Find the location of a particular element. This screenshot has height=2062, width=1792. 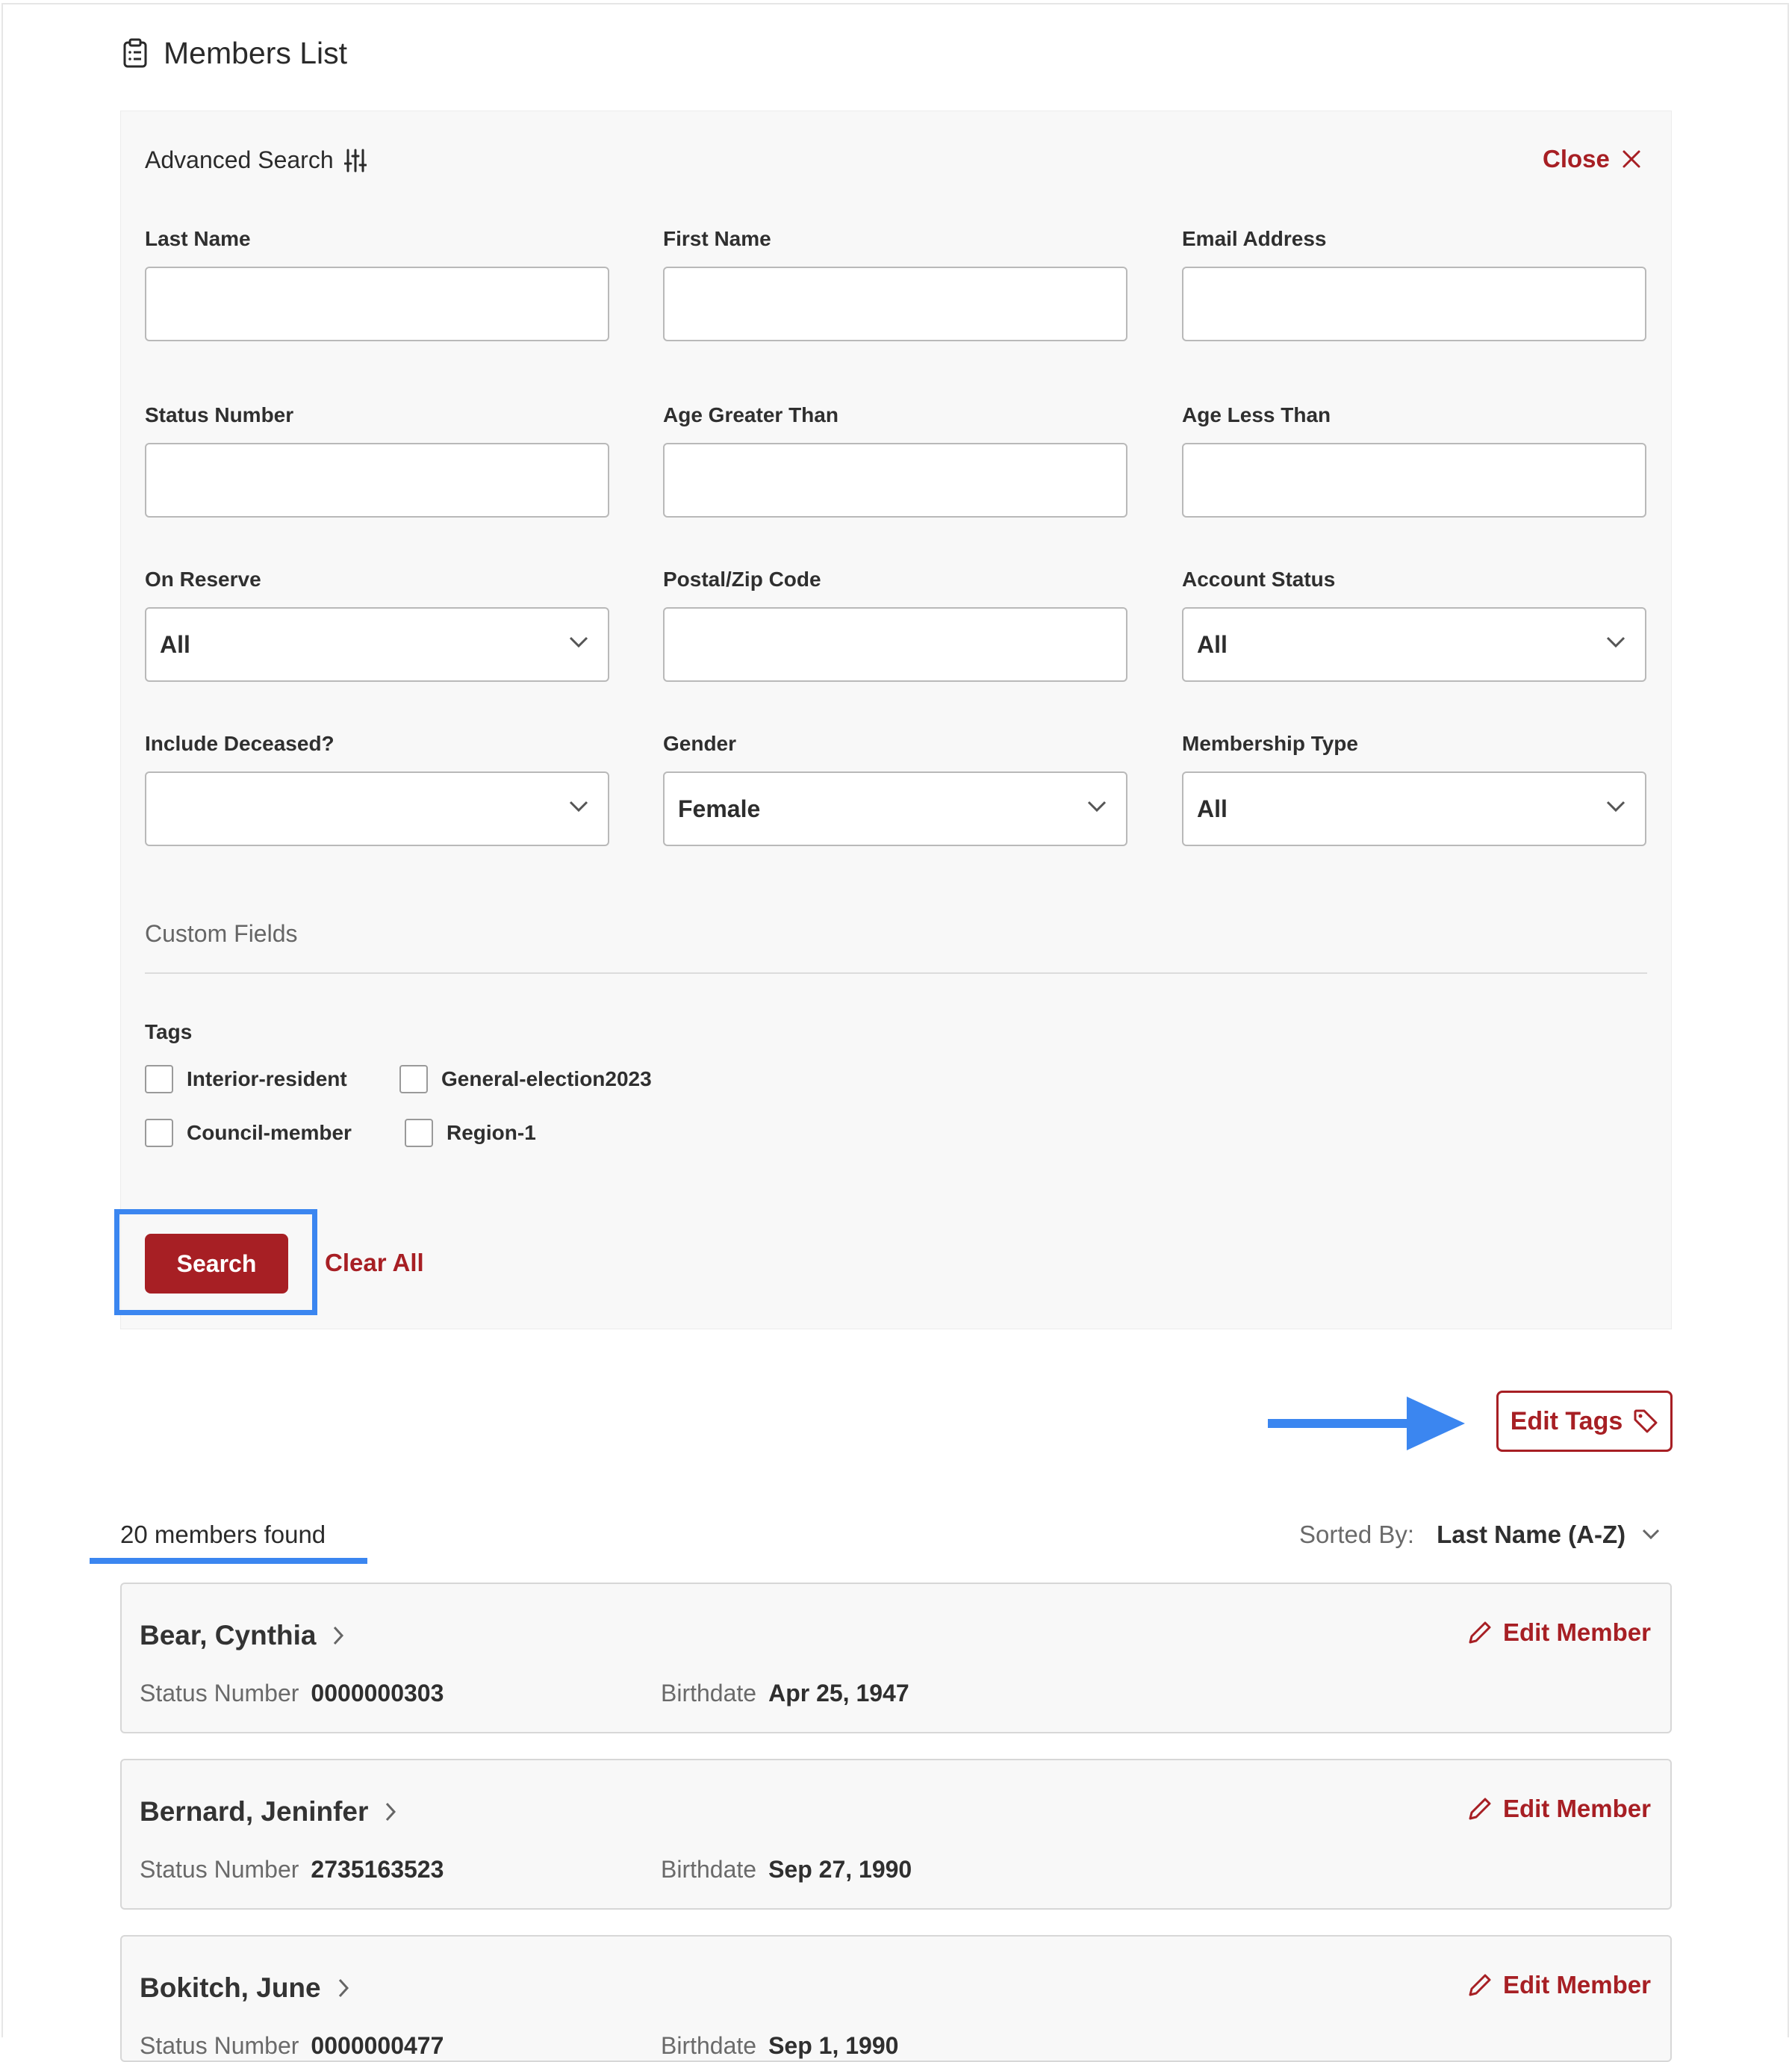

member-name: Bokitch, June is located at coordinates (230, 1987).